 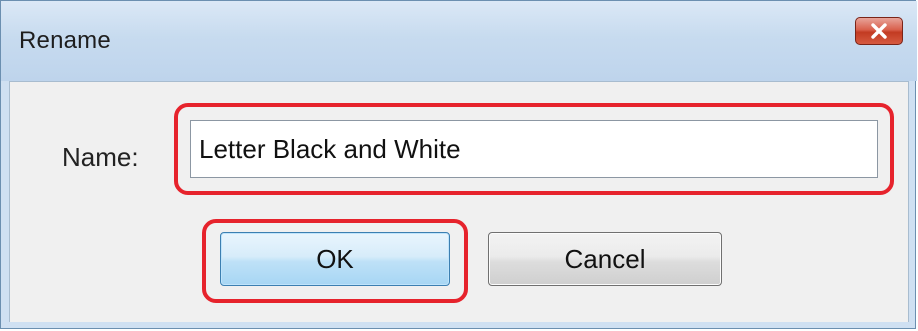 I want to click on dialog-title: Rename, so click(x=65, y=40).